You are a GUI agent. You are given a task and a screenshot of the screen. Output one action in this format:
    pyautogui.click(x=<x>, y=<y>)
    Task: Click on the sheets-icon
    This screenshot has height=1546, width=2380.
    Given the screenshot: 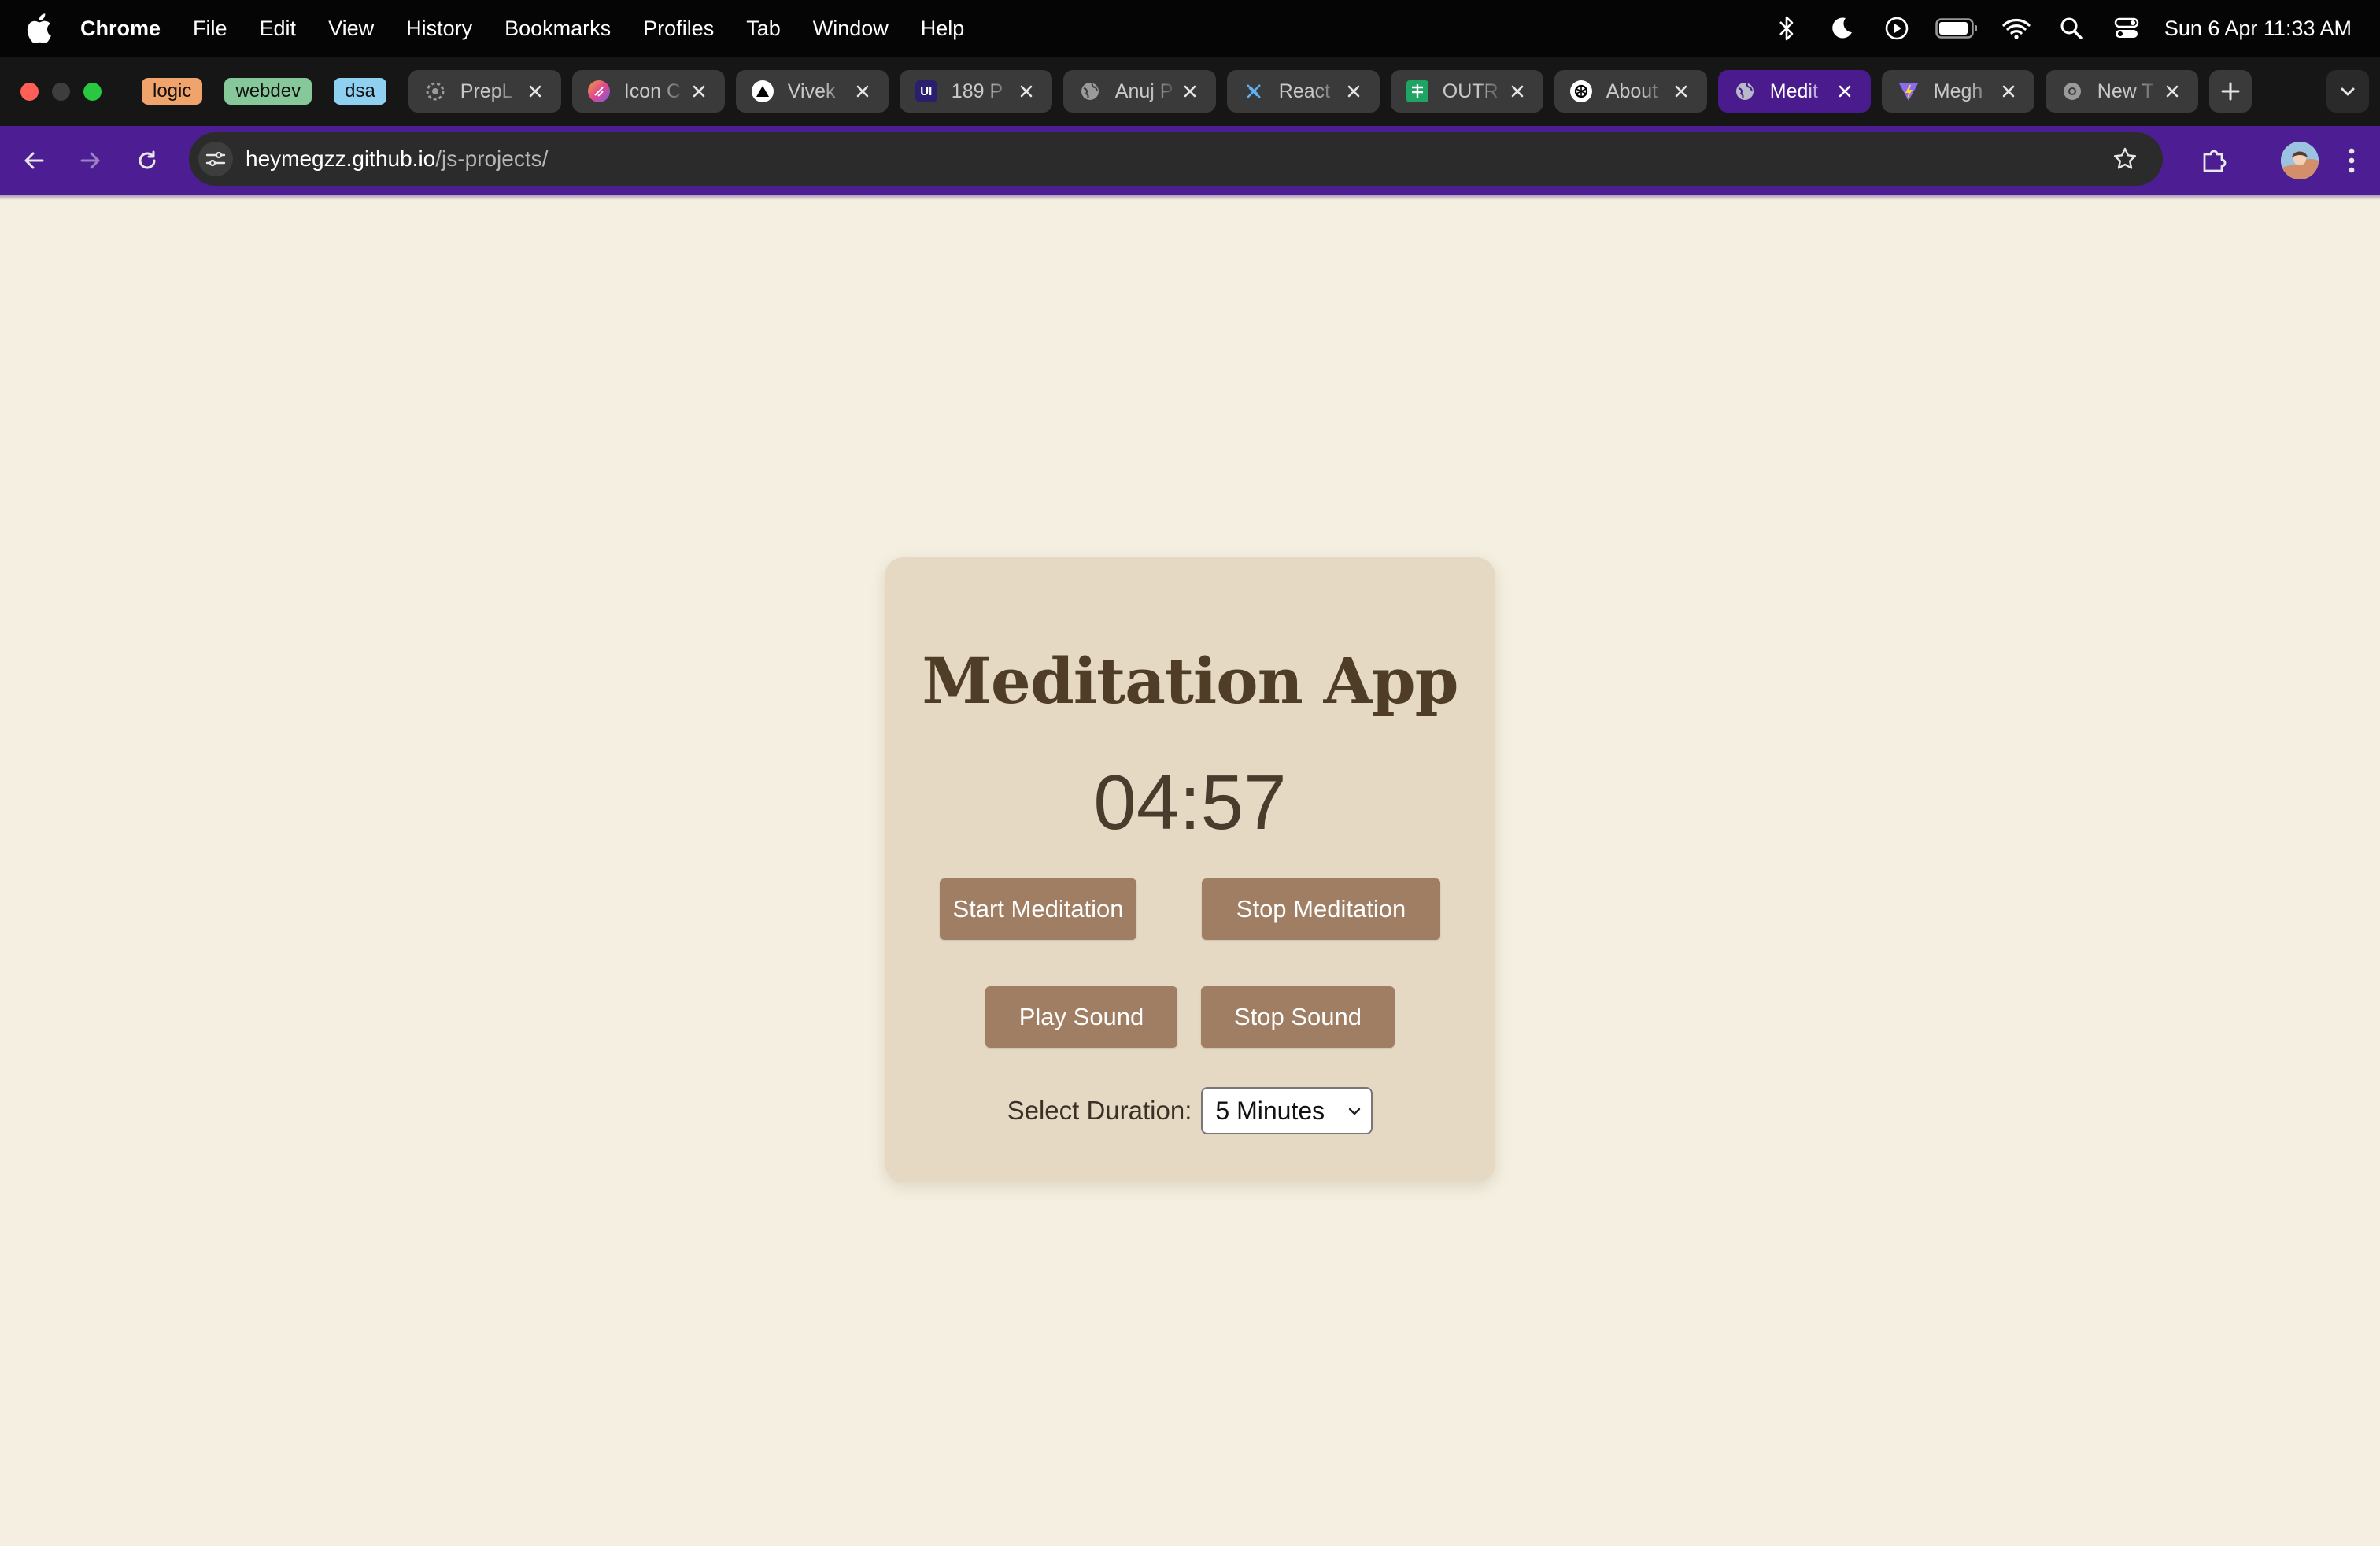 What is the action you would take?
    pyautogui.click(x=1417, y=91)
    